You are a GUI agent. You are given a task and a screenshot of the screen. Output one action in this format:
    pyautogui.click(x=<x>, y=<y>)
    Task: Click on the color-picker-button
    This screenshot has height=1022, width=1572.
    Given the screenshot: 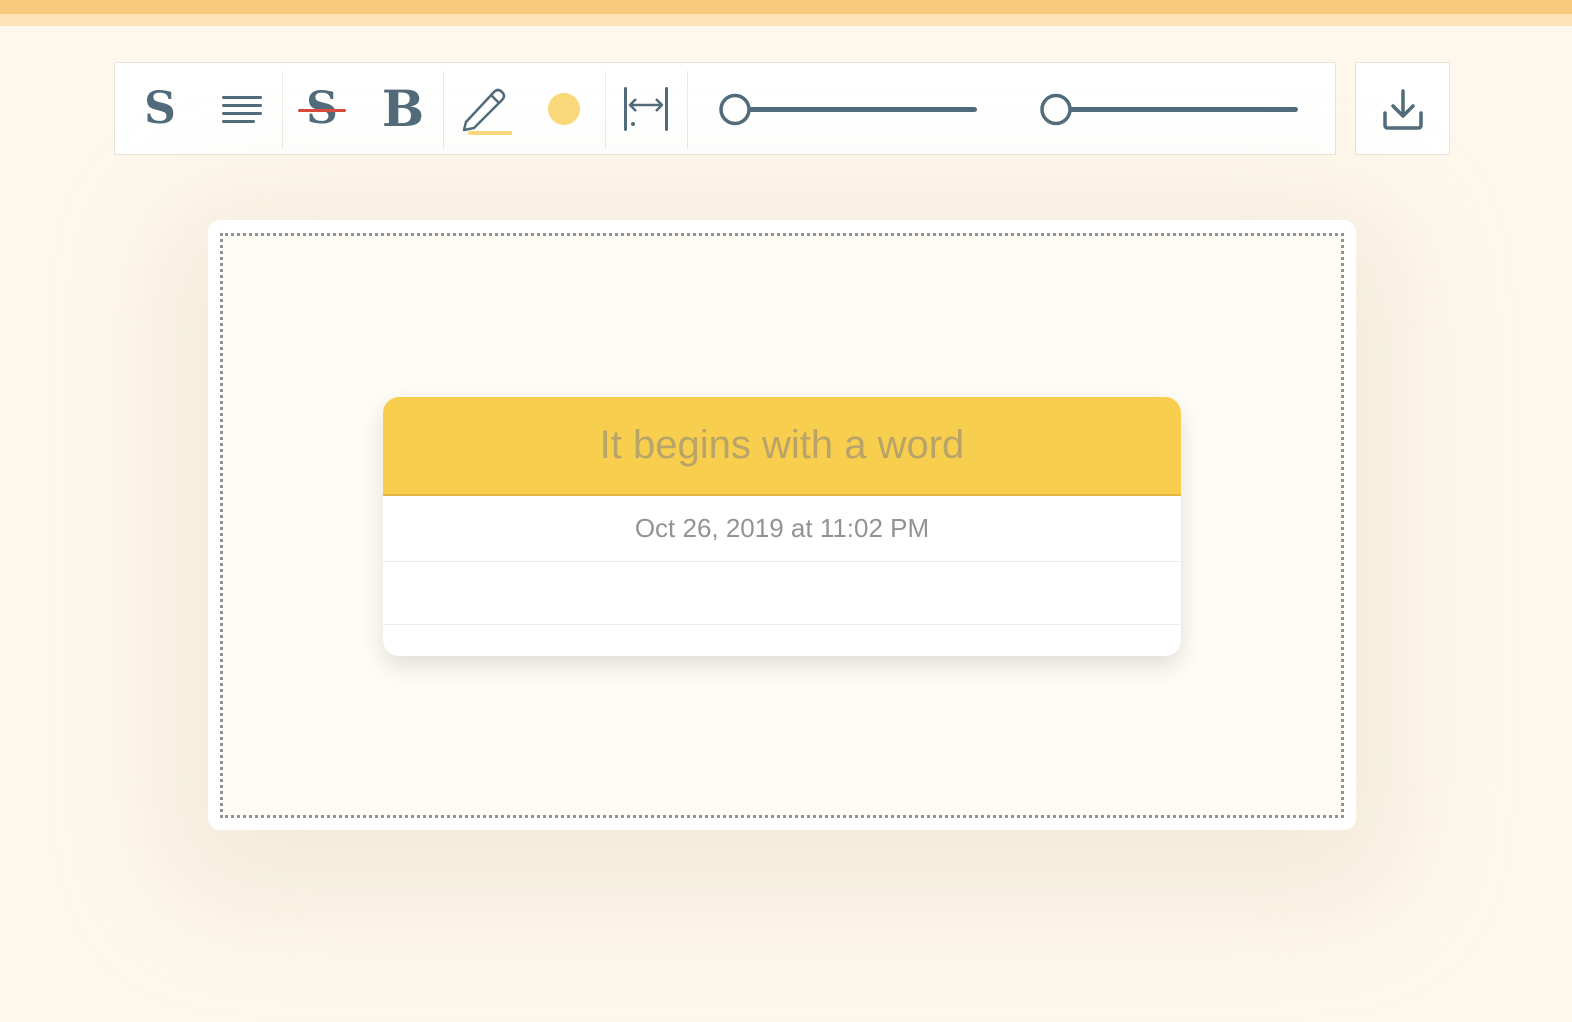 What is the action you would take?
    pyautogui.click(x=564, y=108)
    